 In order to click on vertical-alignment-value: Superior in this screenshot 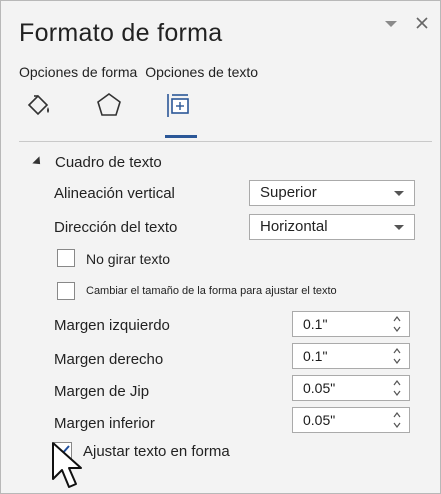, I will do `click(288, 192)`.